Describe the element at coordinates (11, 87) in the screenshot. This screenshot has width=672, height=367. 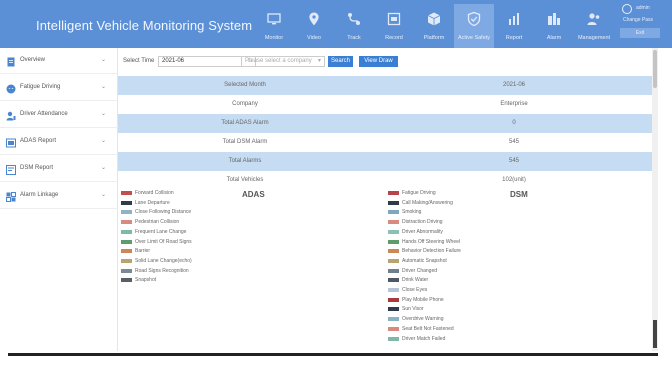
I see `fatigue-face-icon` at that location.